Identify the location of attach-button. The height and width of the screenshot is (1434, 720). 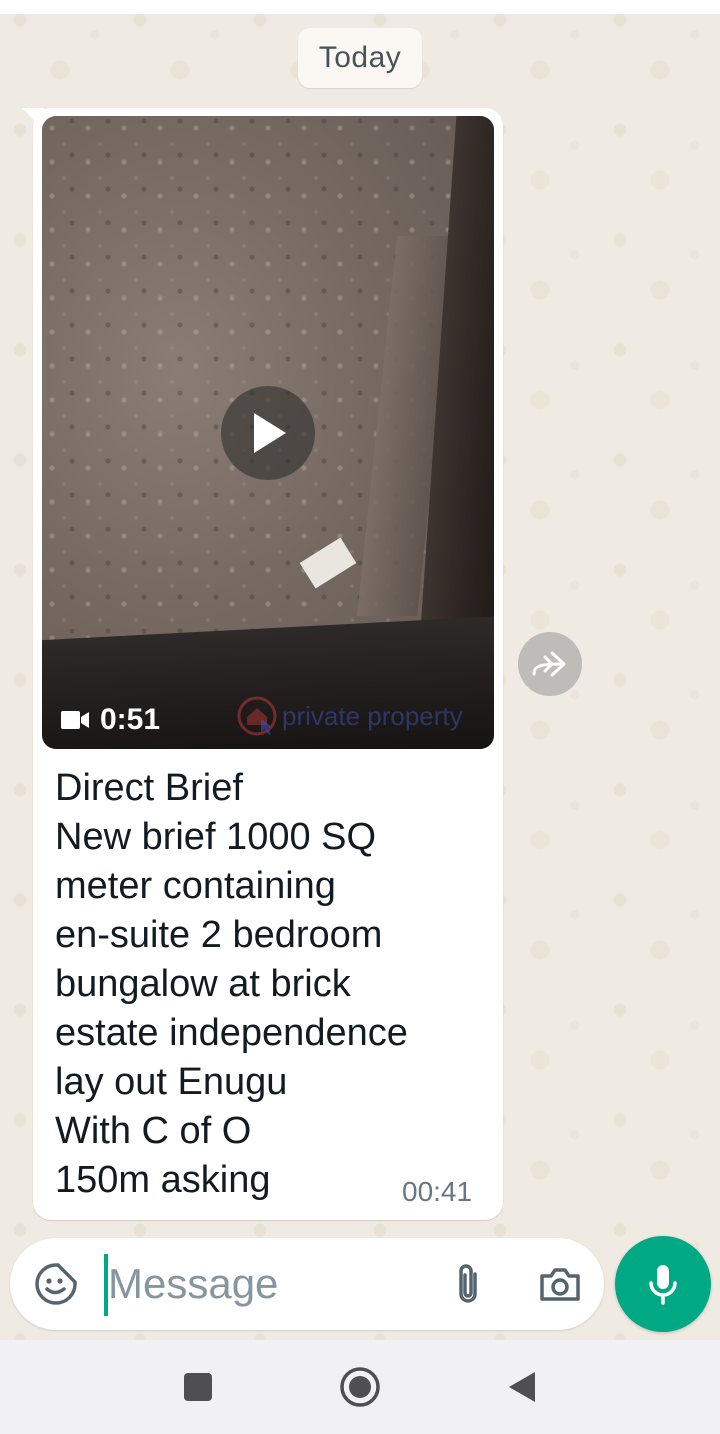
(468, 1284).